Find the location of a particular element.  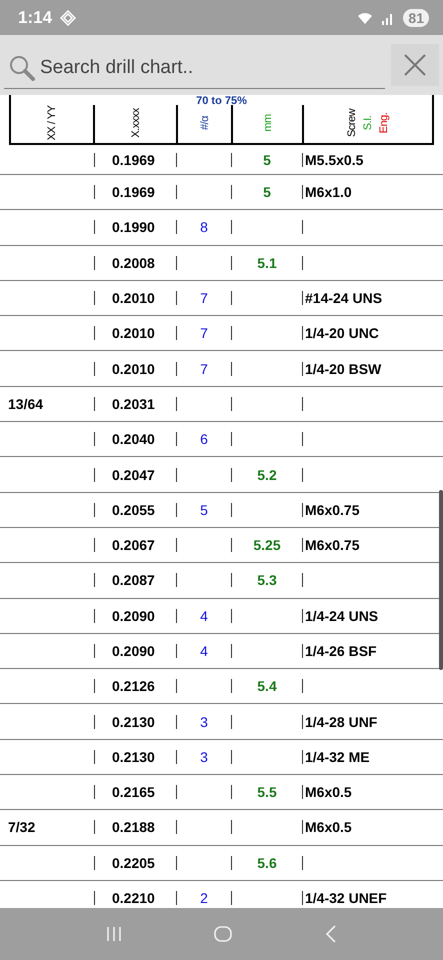

screw-cell: 1/4-26 BSF is located at coordinates (341, 651).